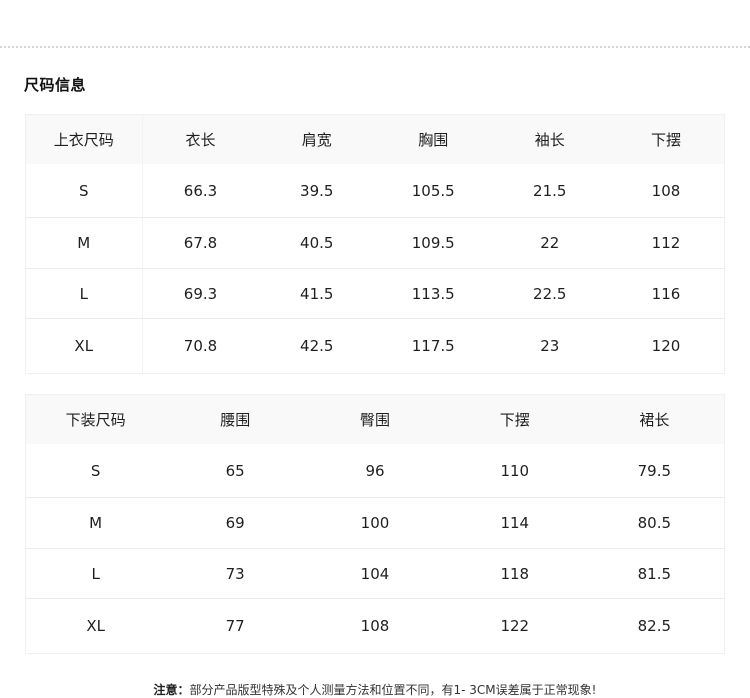 This screenshot has width=750, height=698. I want to click on section-title: 尺码信息, so click(55, 85).